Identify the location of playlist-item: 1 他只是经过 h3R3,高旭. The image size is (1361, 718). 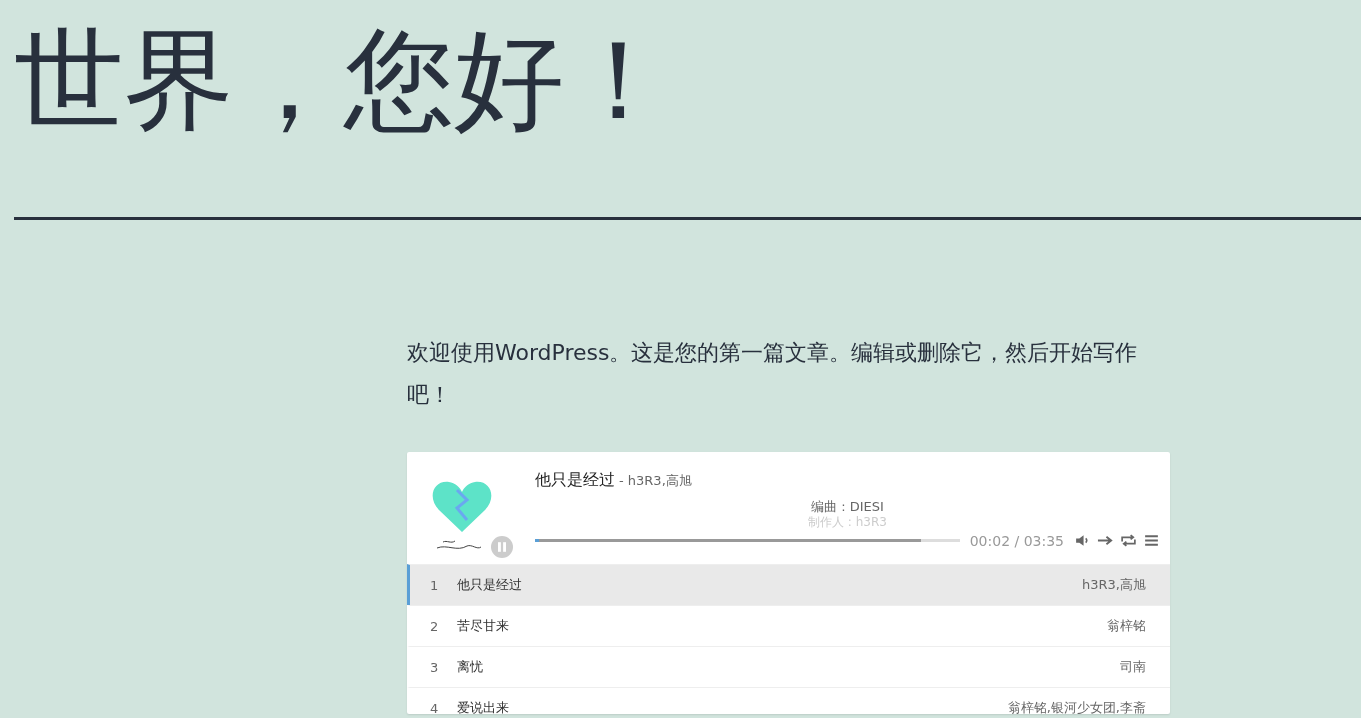
(788, 584).